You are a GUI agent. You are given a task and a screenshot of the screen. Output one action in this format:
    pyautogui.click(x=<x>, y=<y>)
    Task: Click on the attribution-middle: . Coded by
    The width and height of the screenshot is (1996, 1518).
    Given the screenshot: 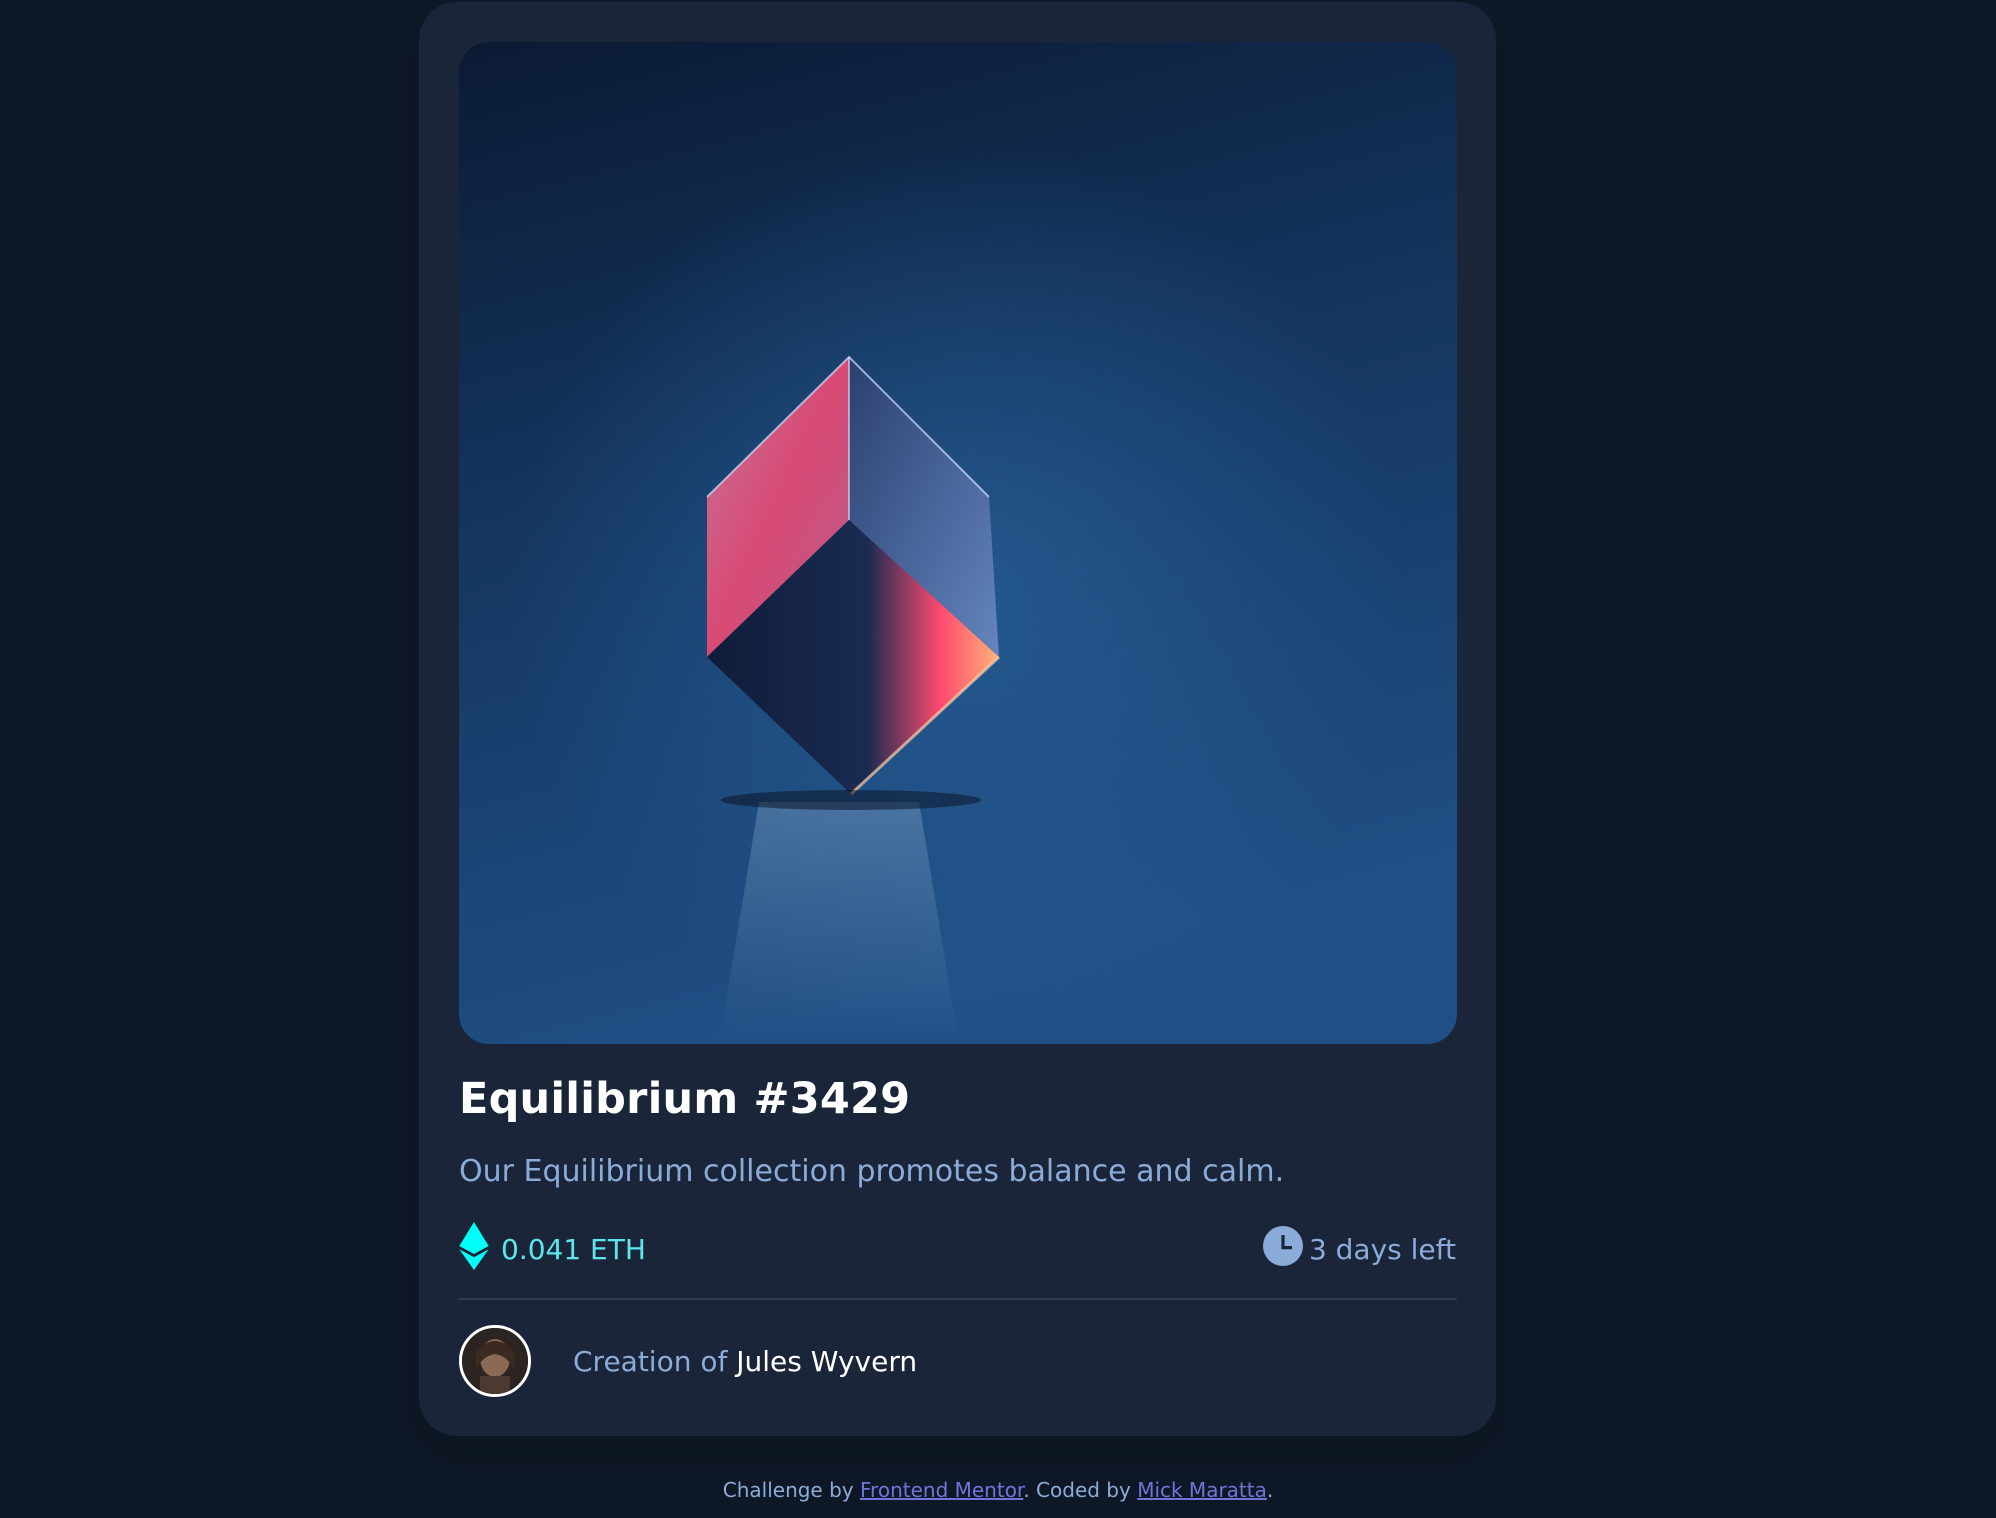 What is the action you would take?
    pyautogui.click(x=1080, y=1490)
    